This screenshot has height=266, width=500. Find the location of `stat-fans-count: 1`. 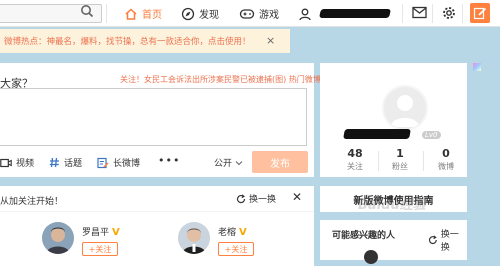

stat-fans-count: 1 is located at coordinates (400, 153).